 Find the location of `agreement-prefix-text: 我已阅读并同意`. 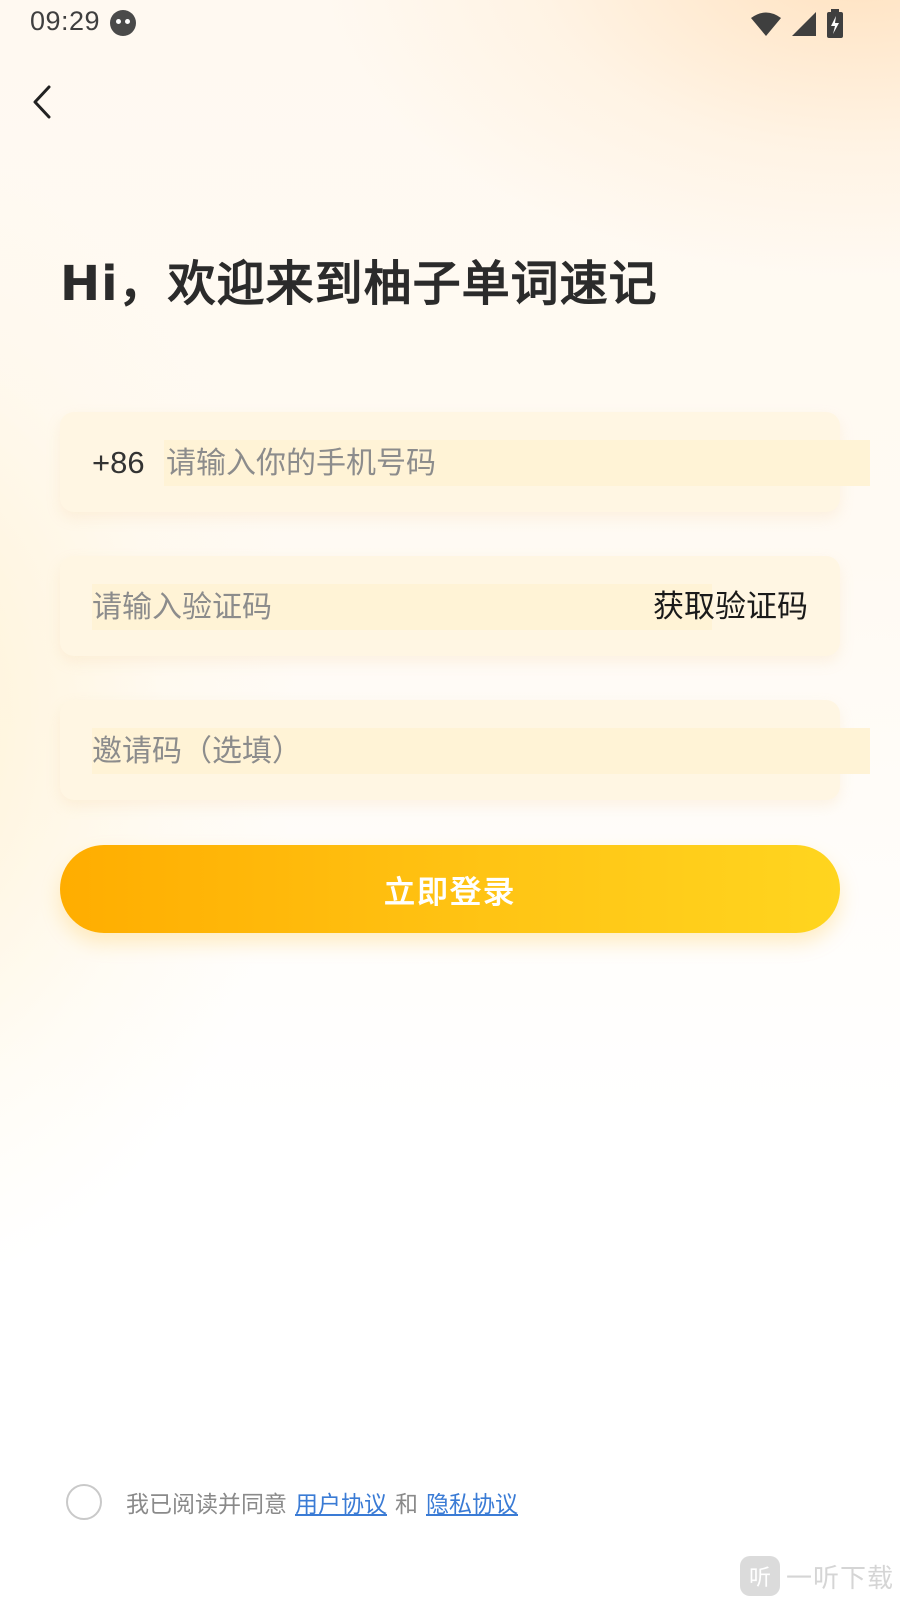

agreement-prefix-text: 我已阅读并同意 is located at coordinates (206, 1505).